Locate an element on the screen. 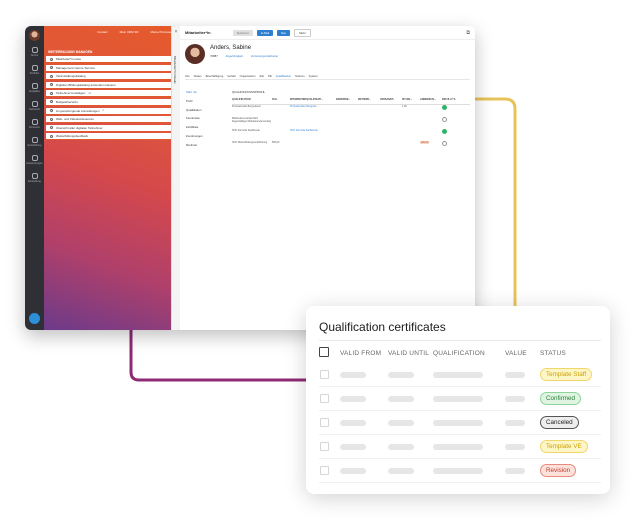 The width and height of the screenshot is (640, 530). certificate-row: Confirmed is located at coordinates (460, 399).